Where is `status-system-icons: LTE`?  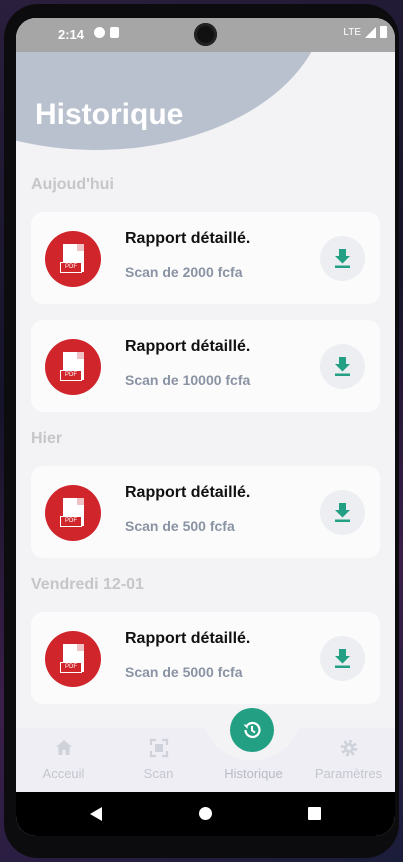
status-system-icons: LTE is located at coordinates (365, 32).